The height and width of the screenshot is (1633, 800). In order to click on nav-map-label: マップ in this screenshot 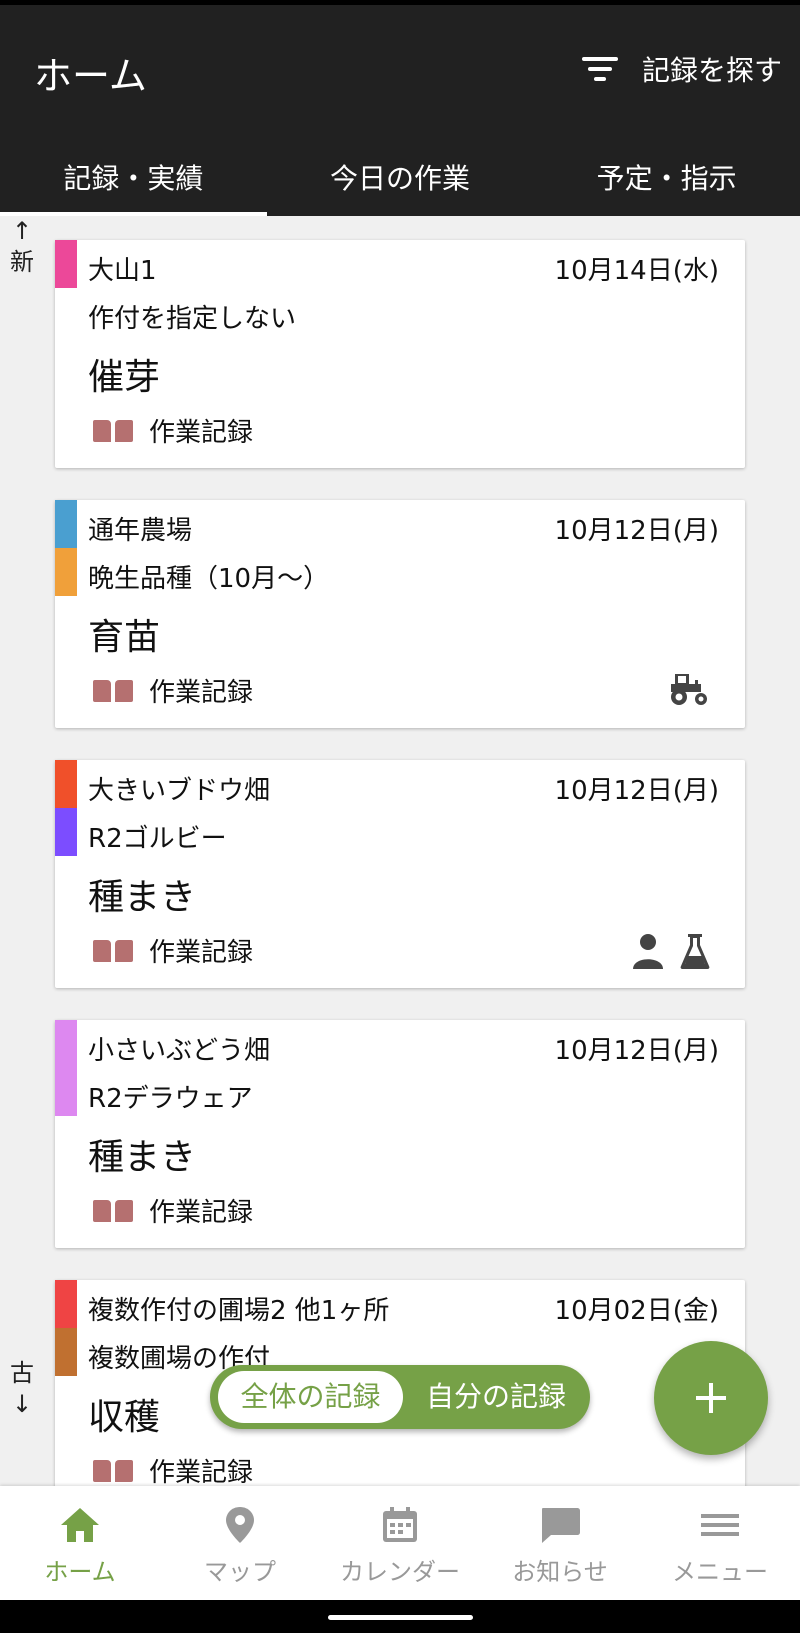, I will do `click(240, 1572)`.